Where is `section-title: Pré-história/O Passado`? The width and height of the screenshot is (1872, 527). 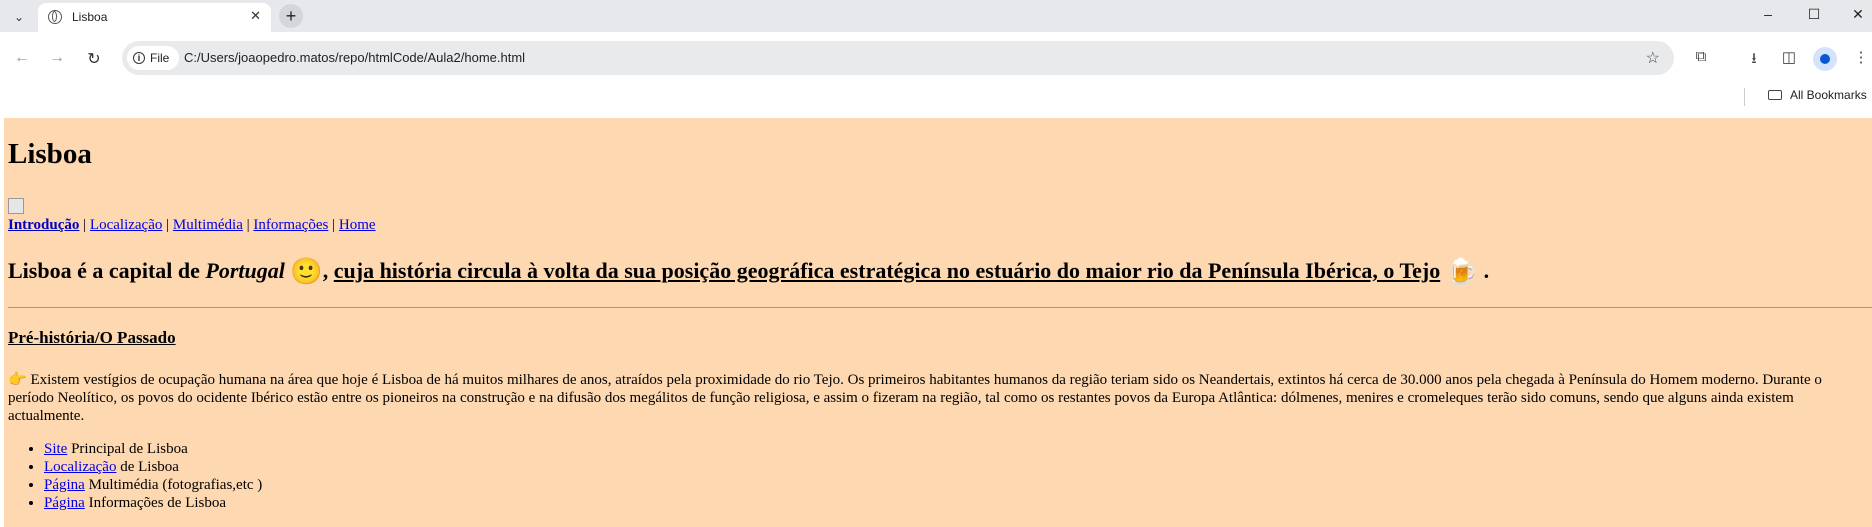
section-title: Pré-história/O Passado is located at coordinates (92, 337).